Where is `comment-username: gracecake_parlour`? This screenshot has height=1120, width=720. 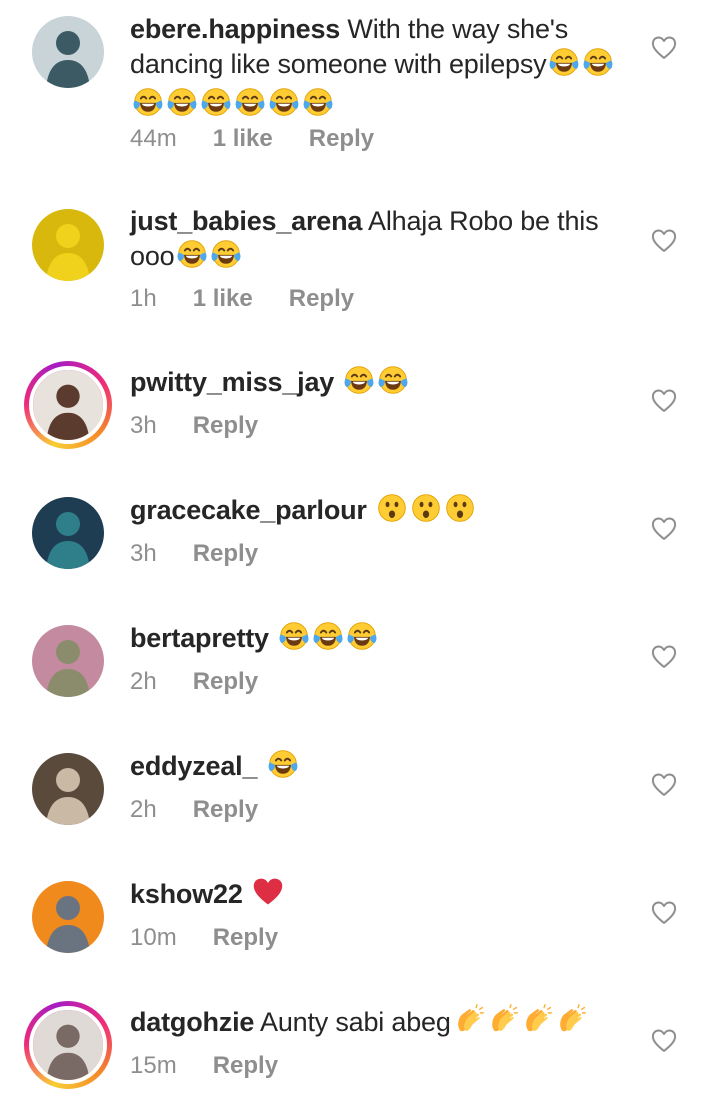 comment-username: gracecake_parlour is located at coordinates (248, 510).